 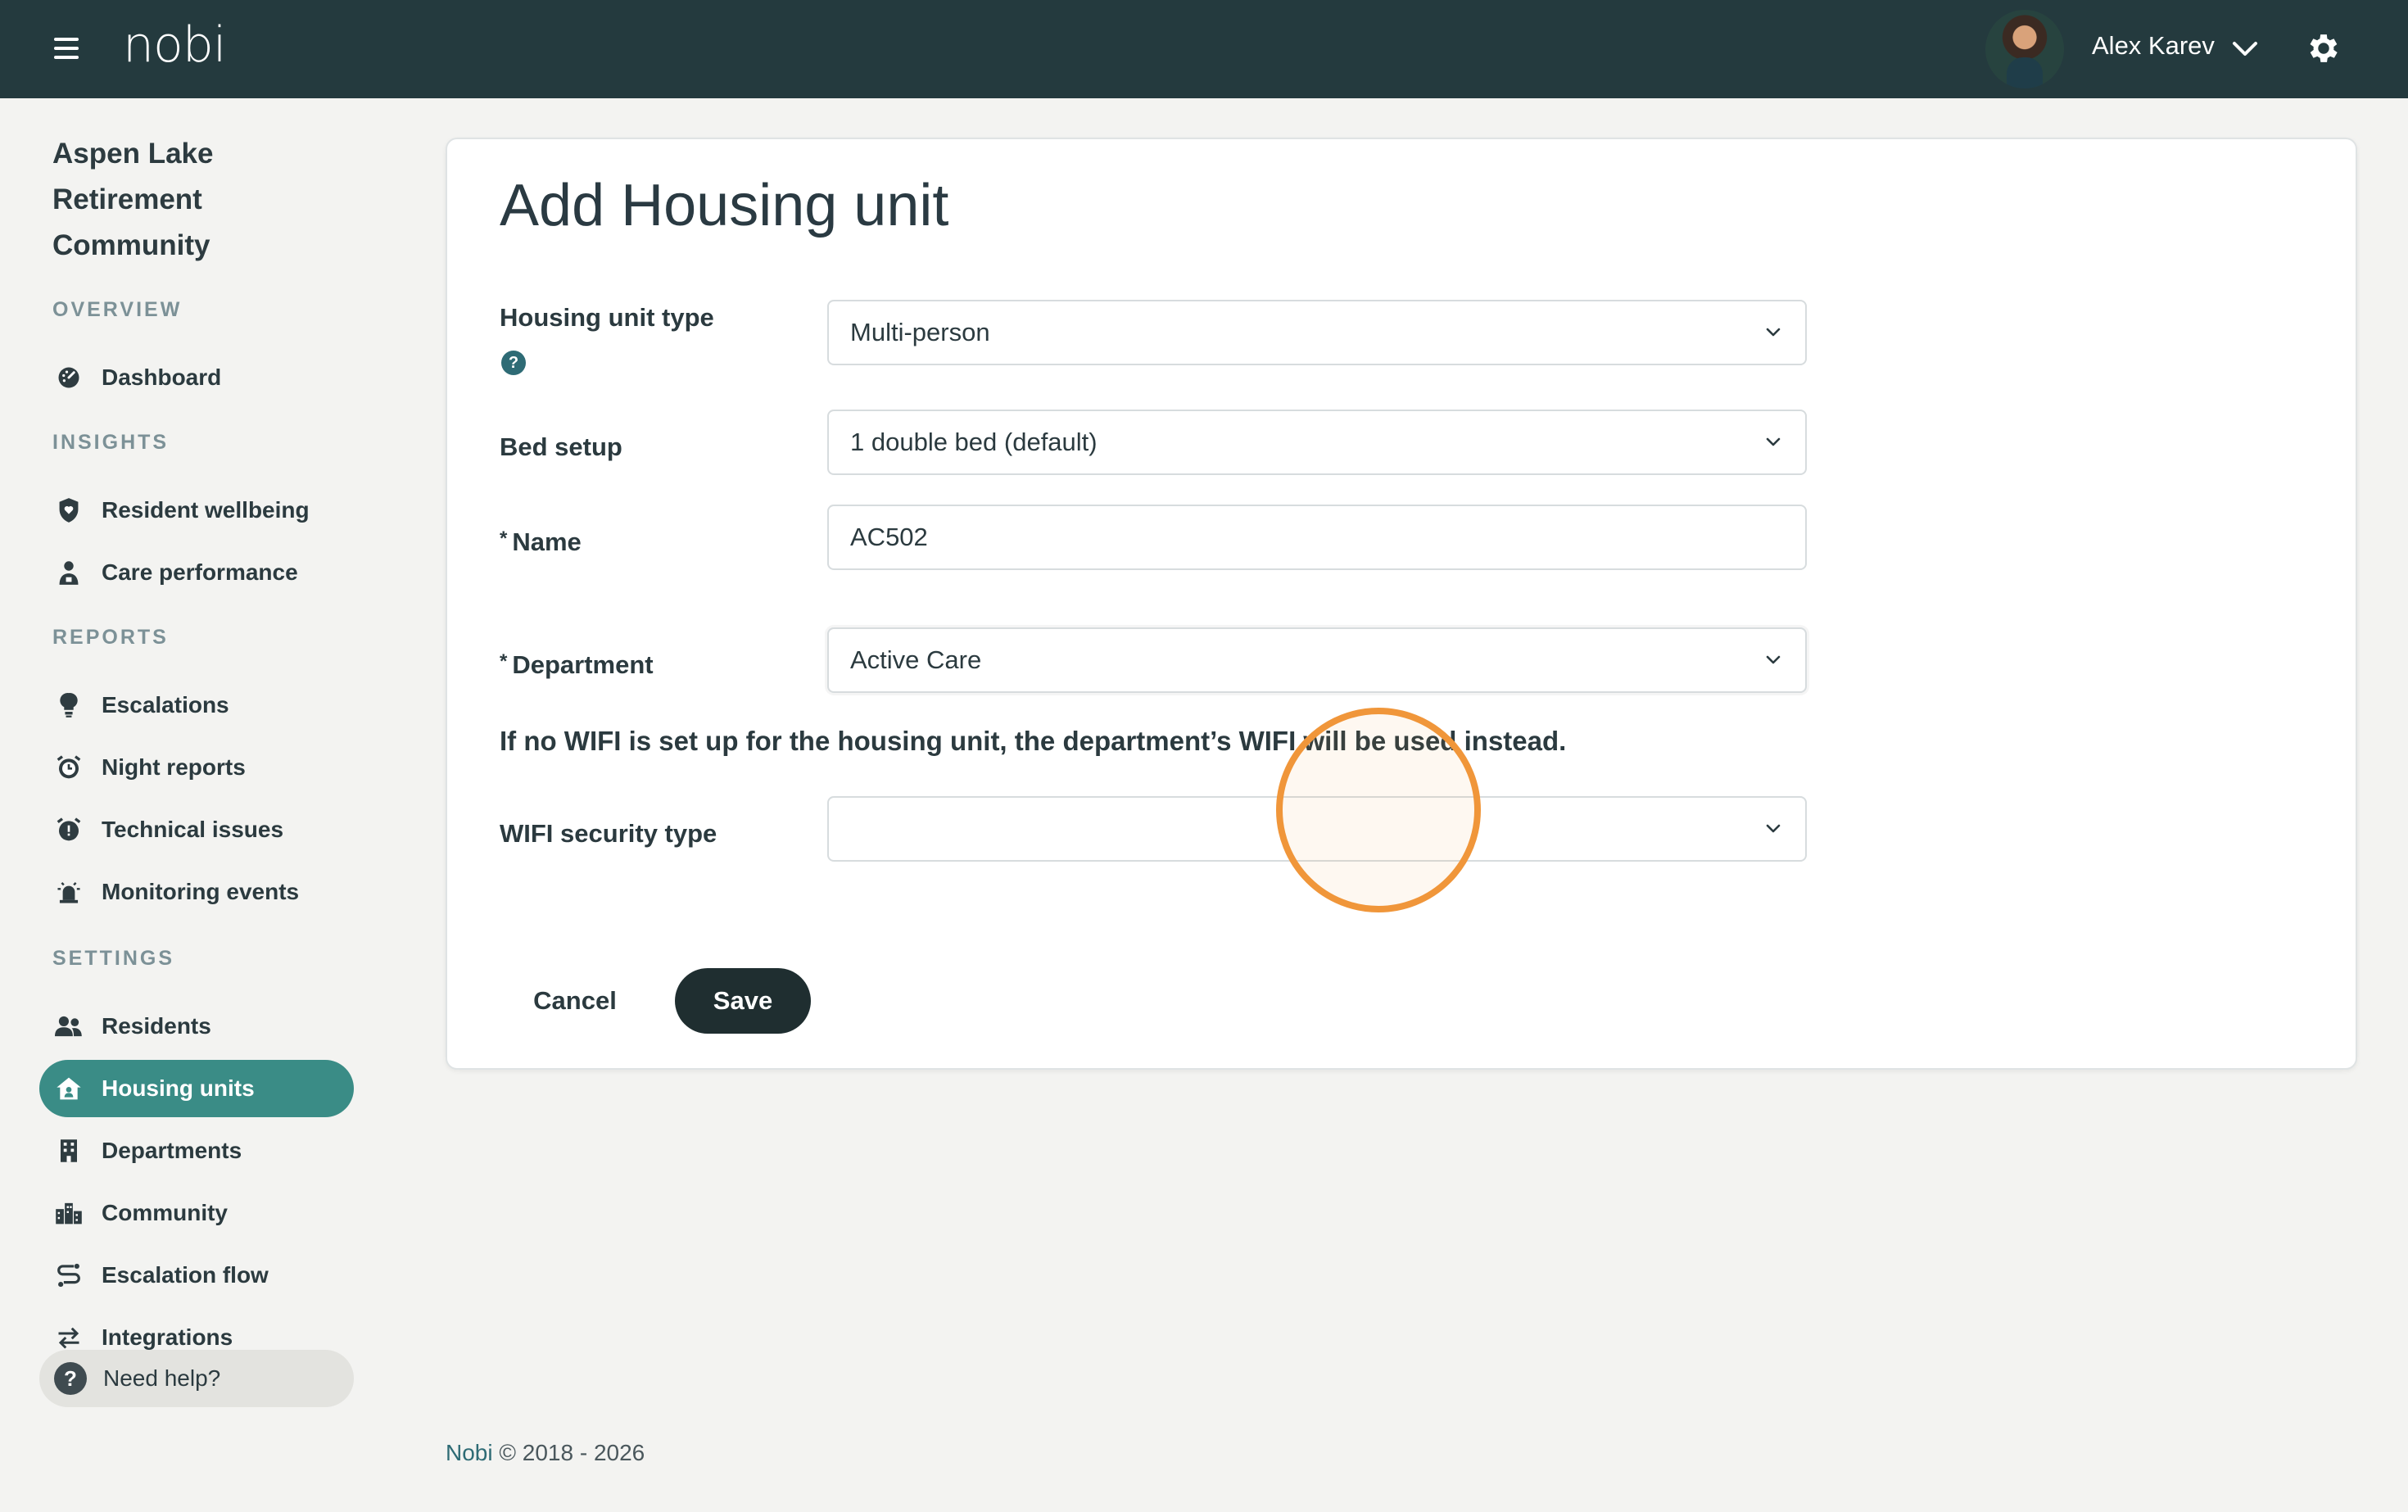 I want to click on section-settings: SETTINGS, so click(x=113, y=959).